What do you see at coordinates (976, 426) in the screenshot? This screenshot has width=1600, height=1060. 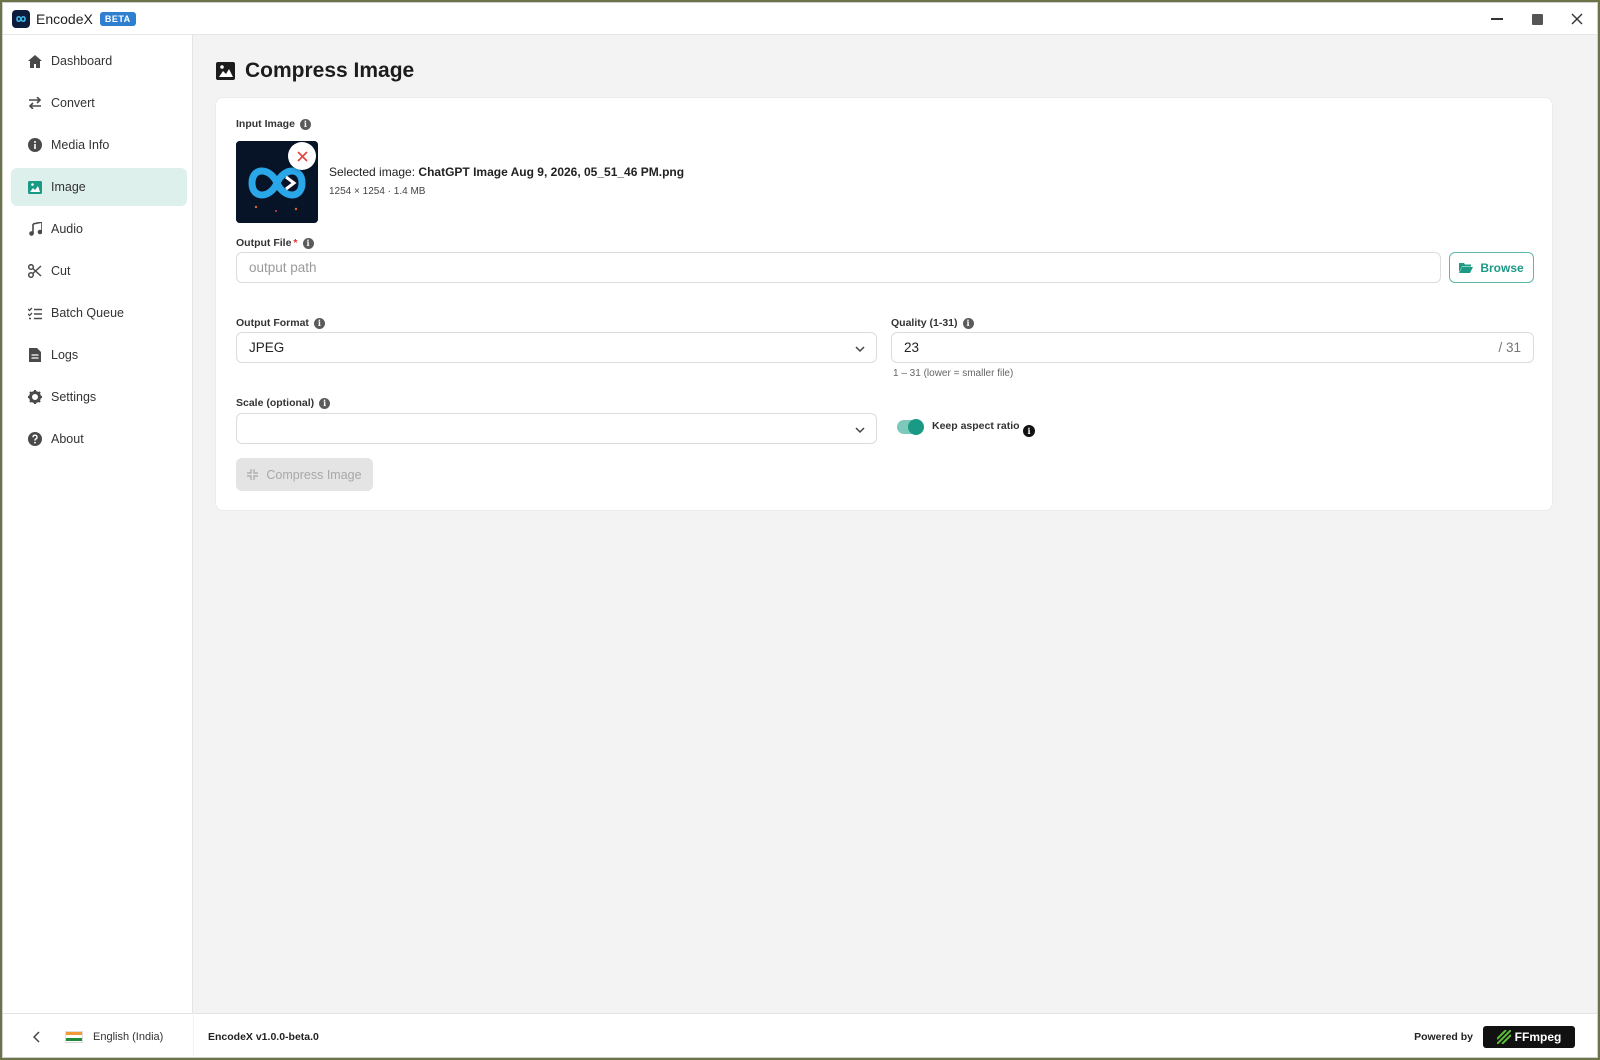 I see `keep-aspect-label: Keep aspect ratio` at bounding box center [976, 426].